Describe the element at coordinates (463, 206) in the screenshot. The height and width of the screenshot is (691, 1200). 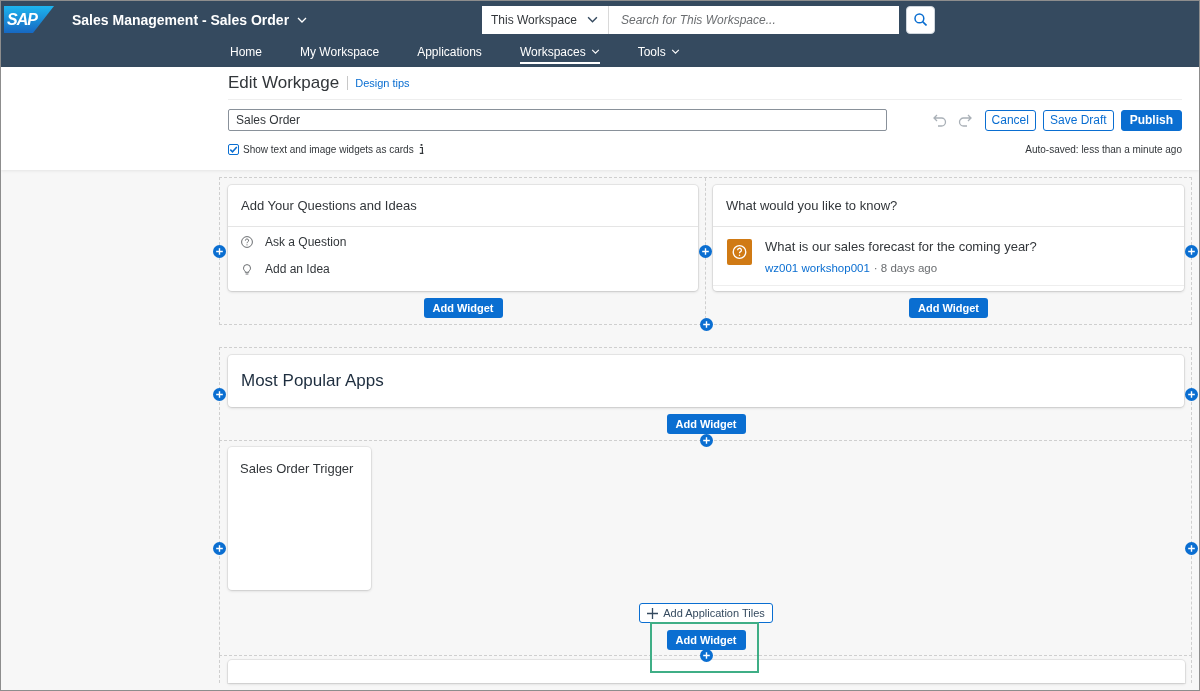
I see `card-title: Add Your Questions and Ideas` at that location.